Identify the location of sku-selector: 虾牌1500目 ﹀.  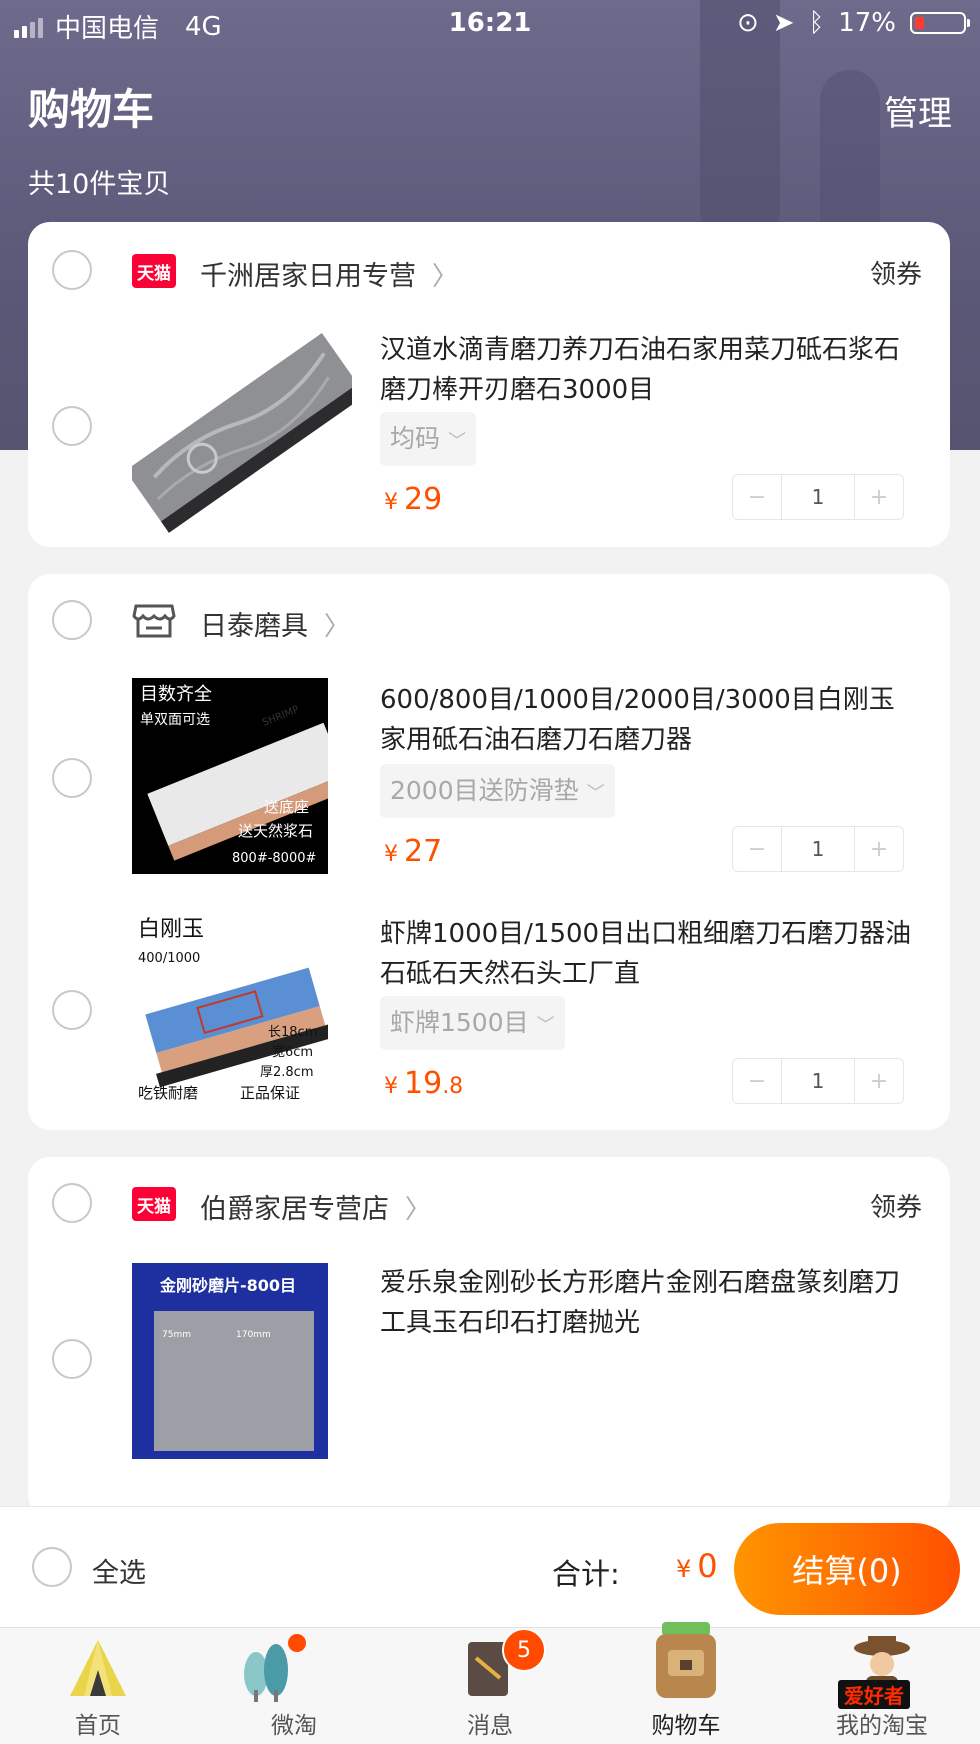
(472, 1023).